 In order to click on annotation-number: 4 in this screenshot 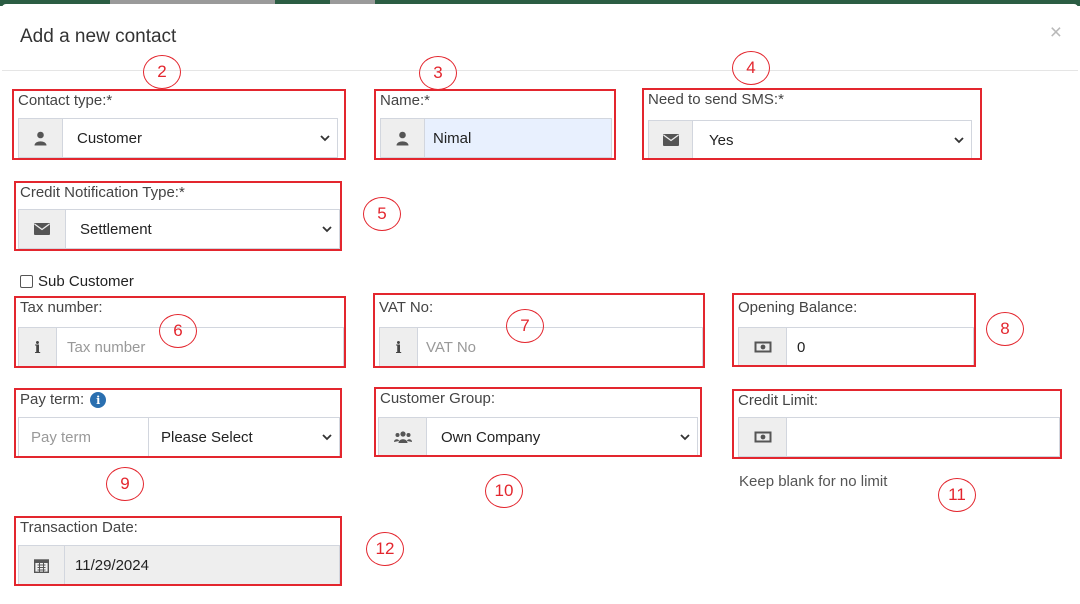, I will do `click(751, 68)`.